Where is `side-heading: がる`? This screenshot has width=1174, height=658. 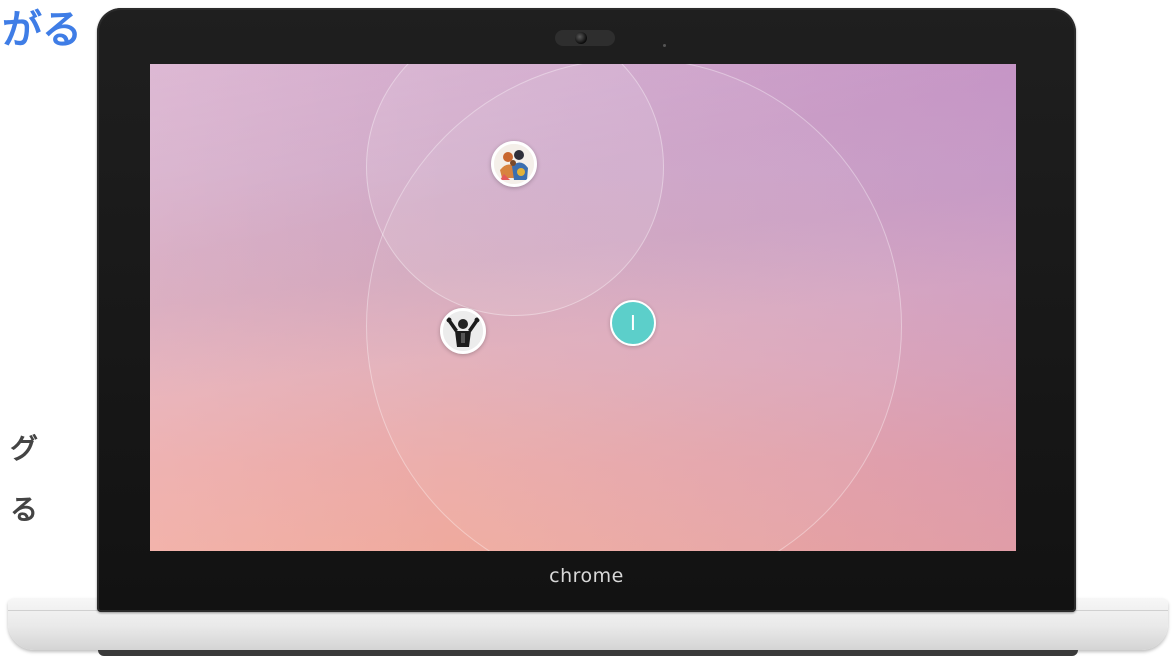 side-heading: がる is located at coordinates (42, 30).